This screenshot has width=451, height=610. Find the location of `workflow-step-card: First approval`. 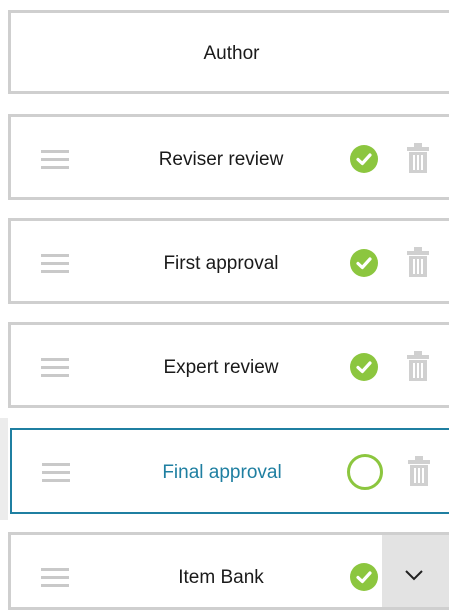

workflow-step-card: First approval is located at coordinates (228, 261).